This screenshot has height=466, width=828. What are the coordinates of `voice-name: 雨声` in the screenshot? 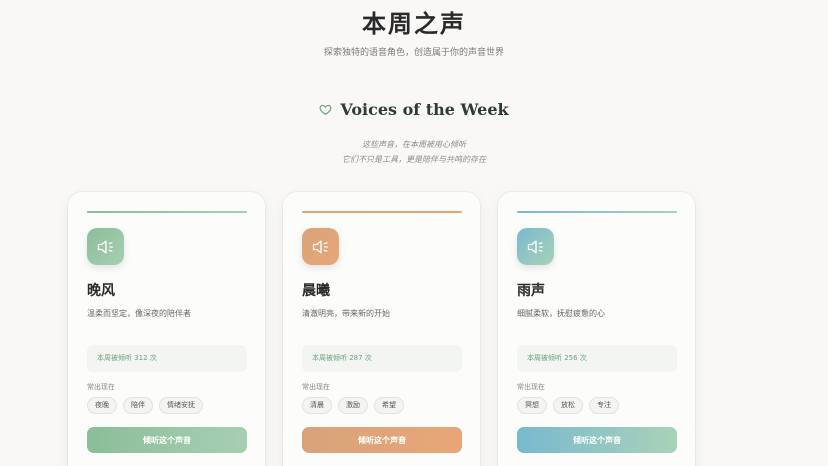 It's located at (531, 291).